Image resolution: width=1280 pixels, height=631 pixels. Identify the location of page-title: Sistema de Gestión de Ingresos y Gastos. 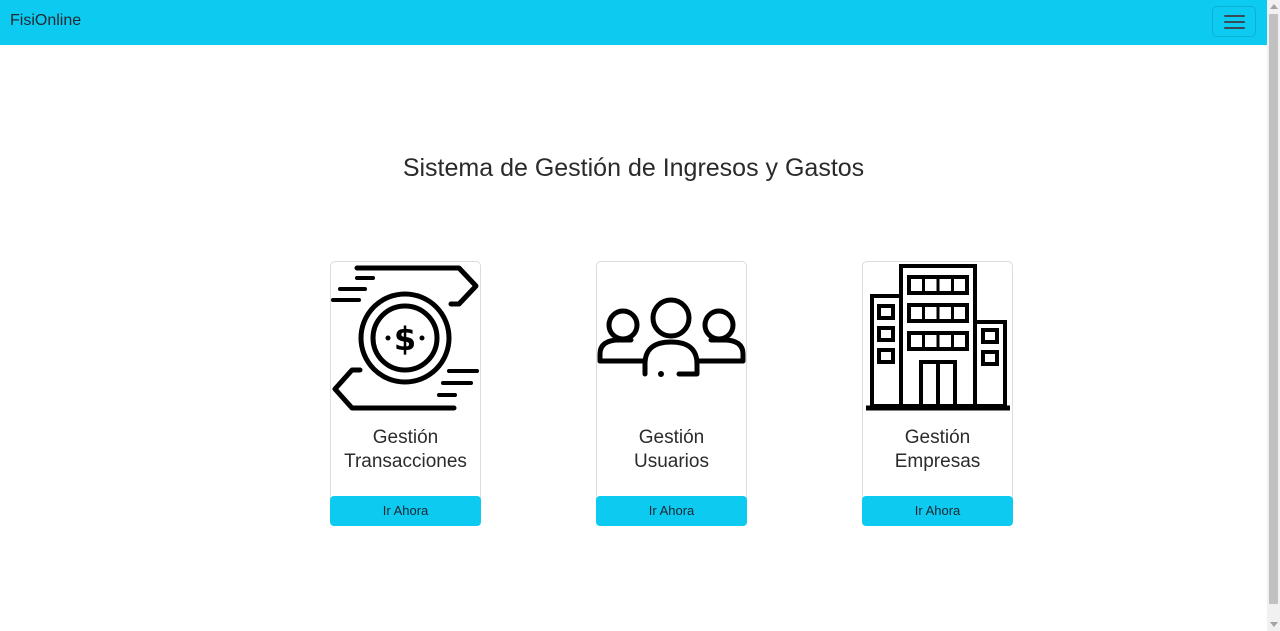
(633, 168).